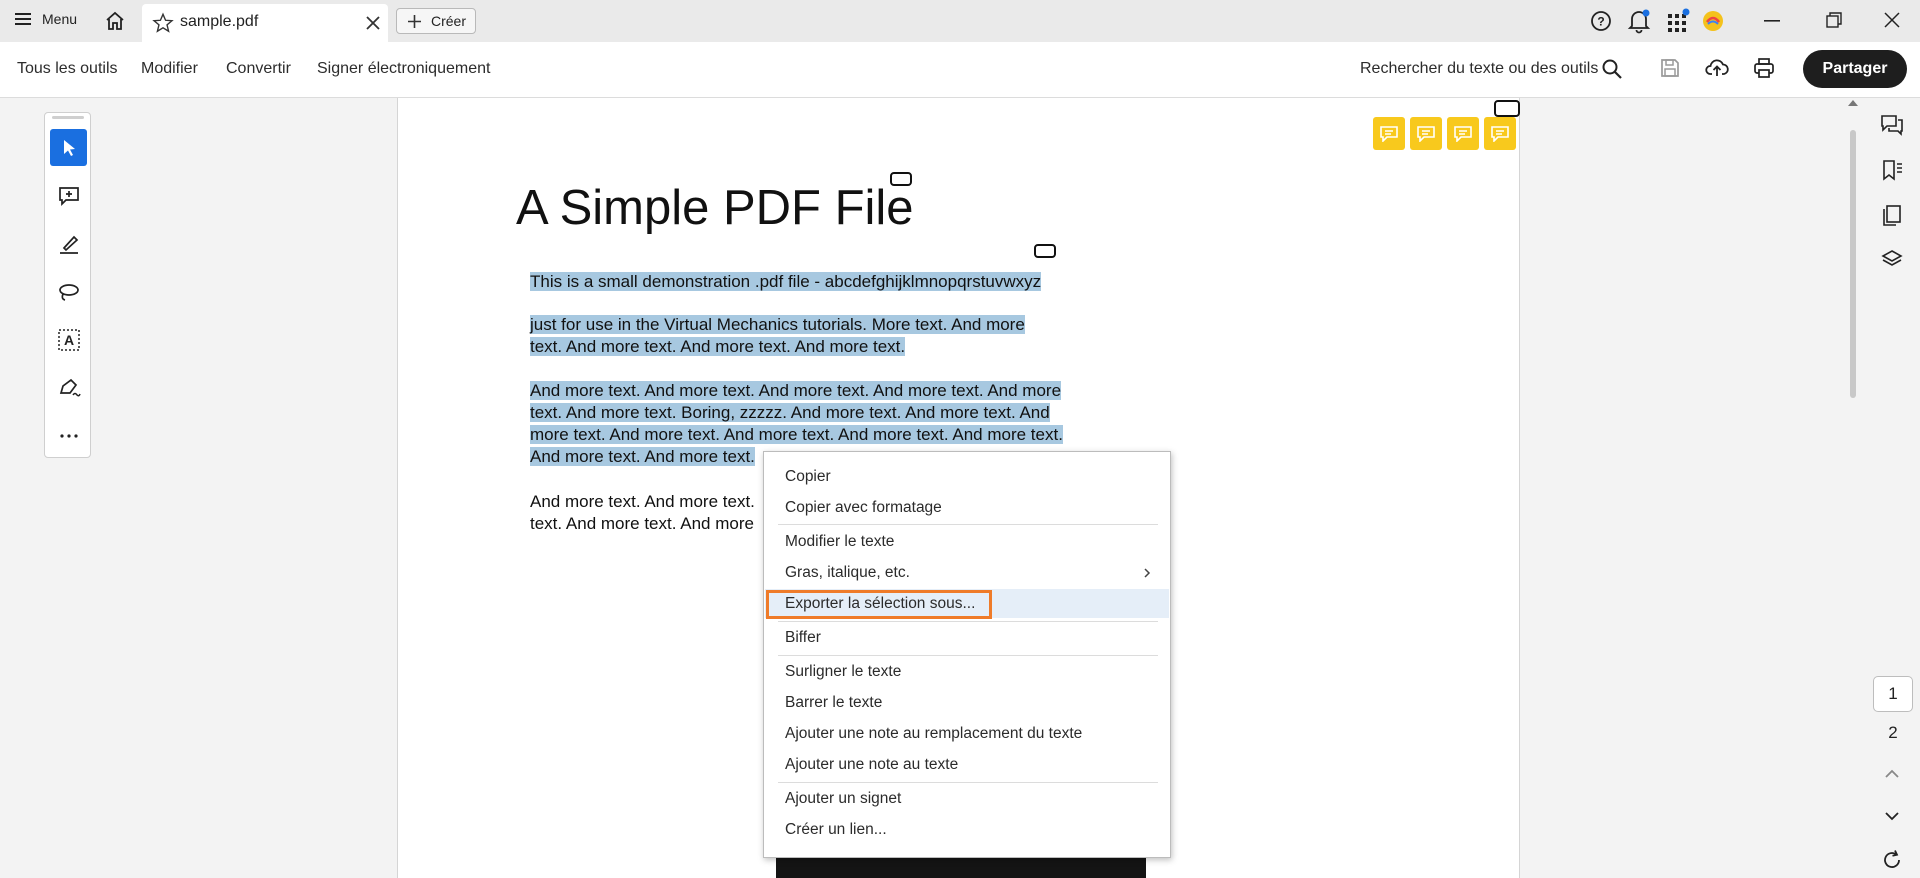 This screenshot has height=878, width=1920. Describe the element at coordinates (1892, 860) in the screenshot. I see `refresh-icon` at that location.